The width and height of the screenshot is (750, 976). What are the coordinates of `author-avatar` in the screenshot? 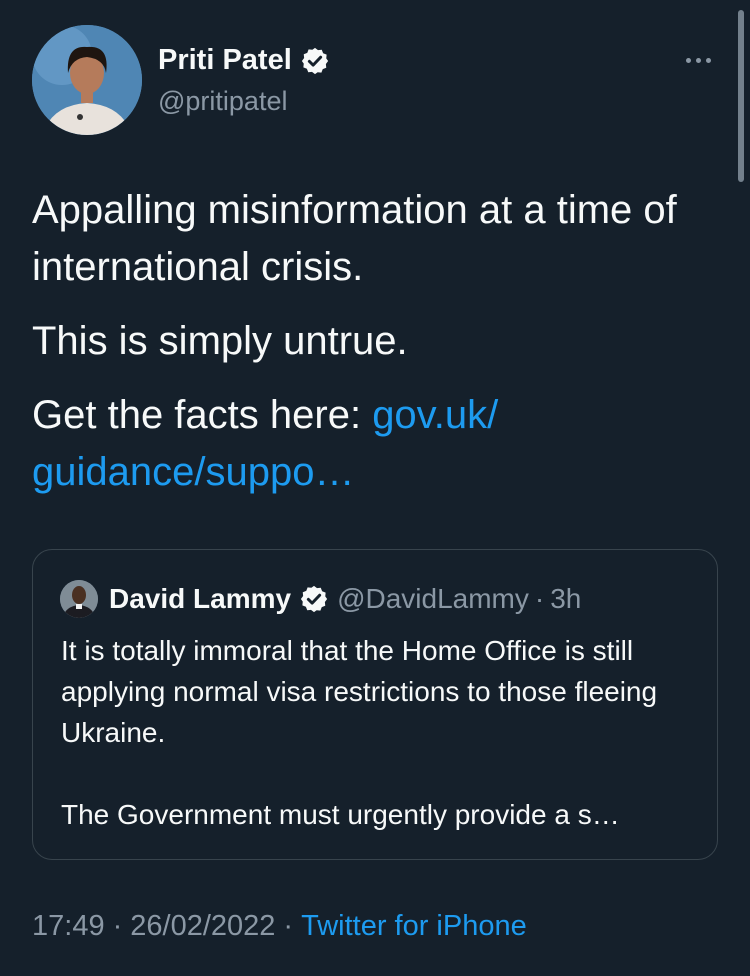 It's located at (87, 80).